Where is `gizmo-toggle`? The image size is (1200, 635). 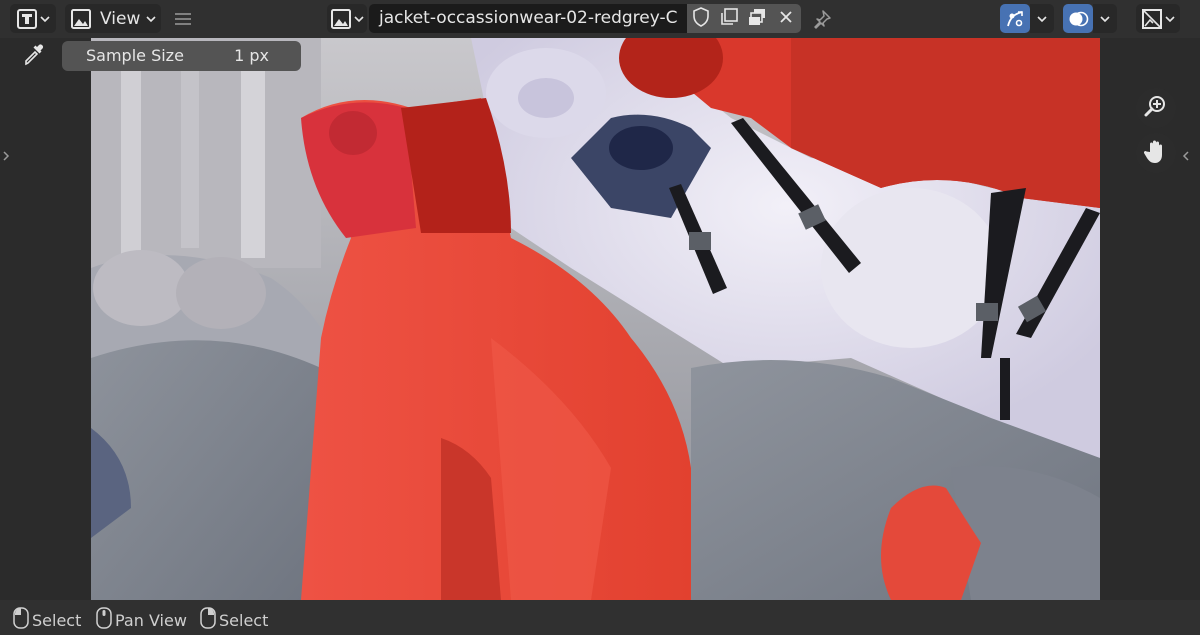
gizmo-toggle is located at coordinates (1015, 18).